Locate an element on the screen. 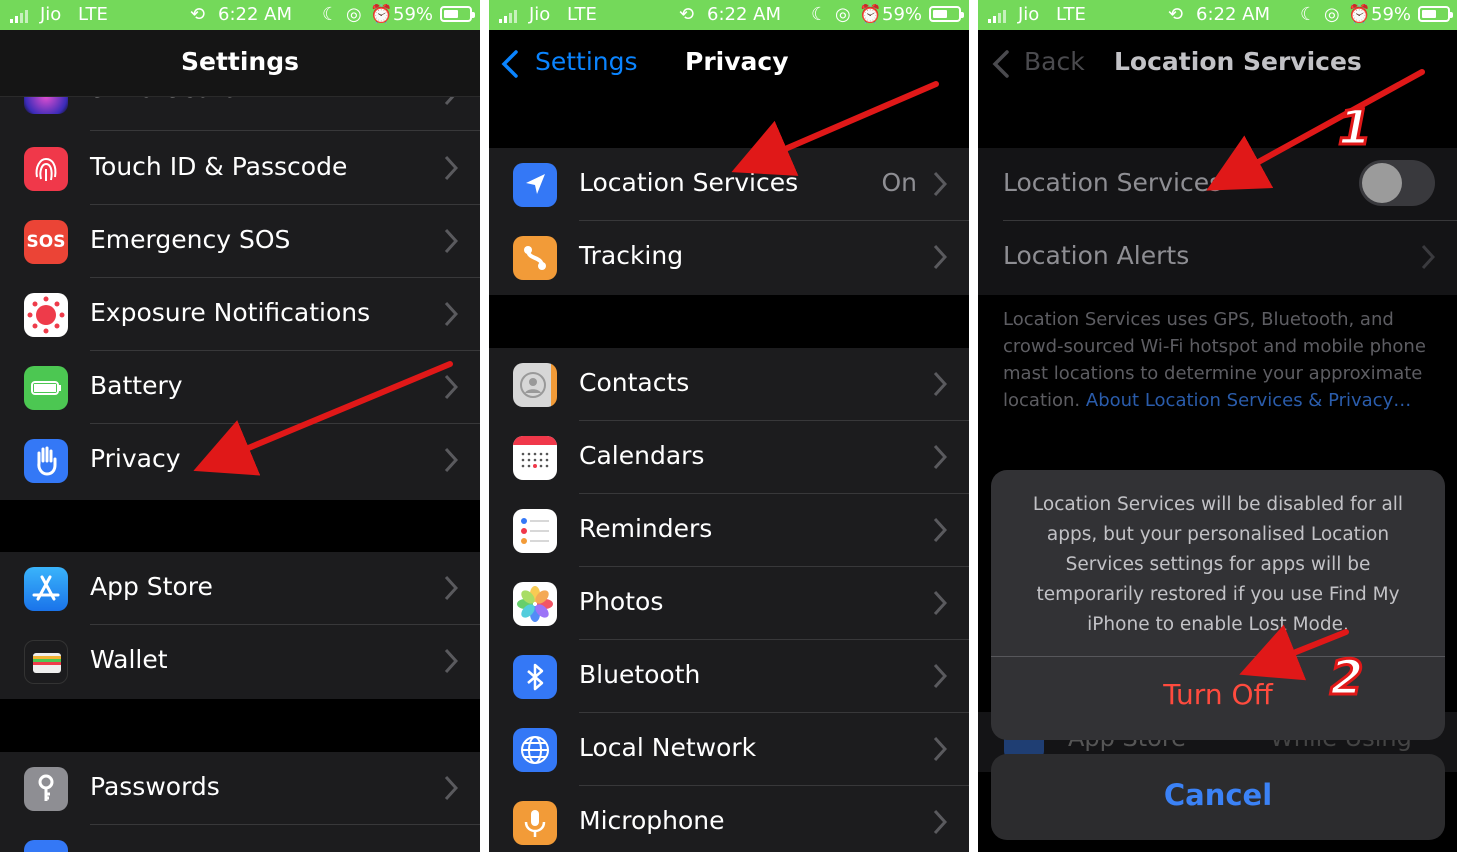 The image size is (1457, 852). location-services-toggle is located at coordinates (1397, 183).